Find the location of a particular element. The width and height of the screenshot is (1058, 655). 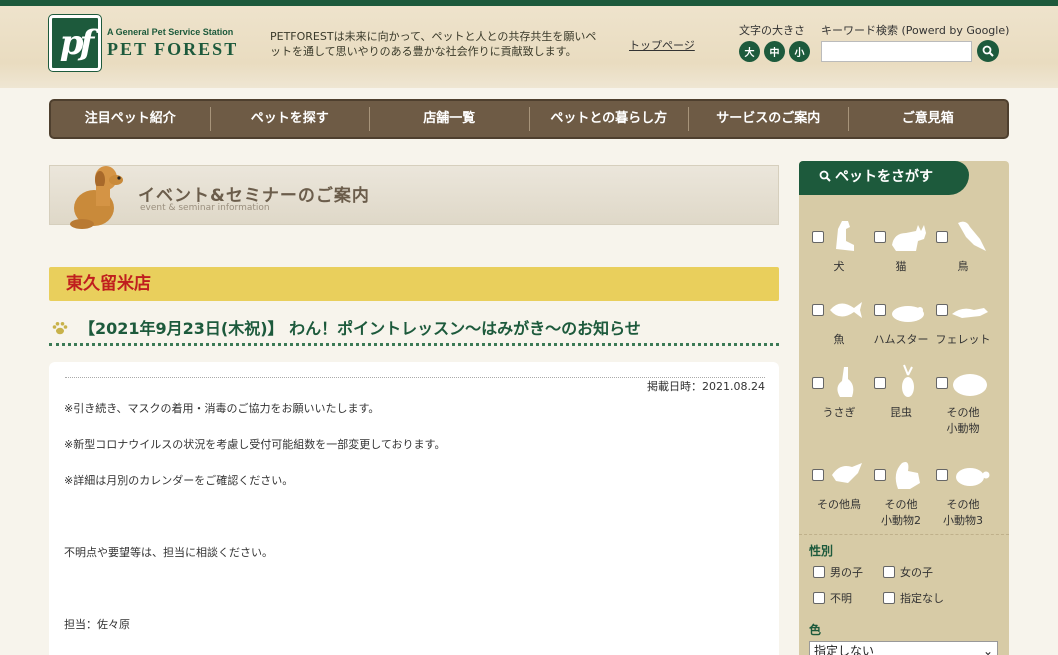

logo-title: PET FOREST is located at coordinates (173, 48).